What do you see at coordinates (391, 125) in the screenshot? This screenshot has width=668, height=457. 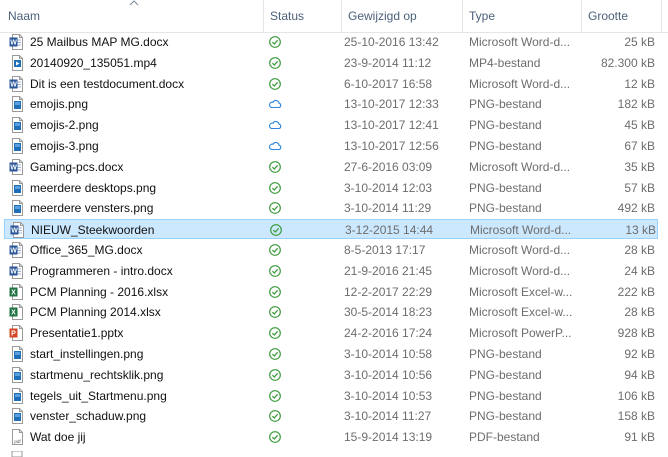 I see `file-modified-date: 13-10-2017 12:41` at bounding box center [391, 125].